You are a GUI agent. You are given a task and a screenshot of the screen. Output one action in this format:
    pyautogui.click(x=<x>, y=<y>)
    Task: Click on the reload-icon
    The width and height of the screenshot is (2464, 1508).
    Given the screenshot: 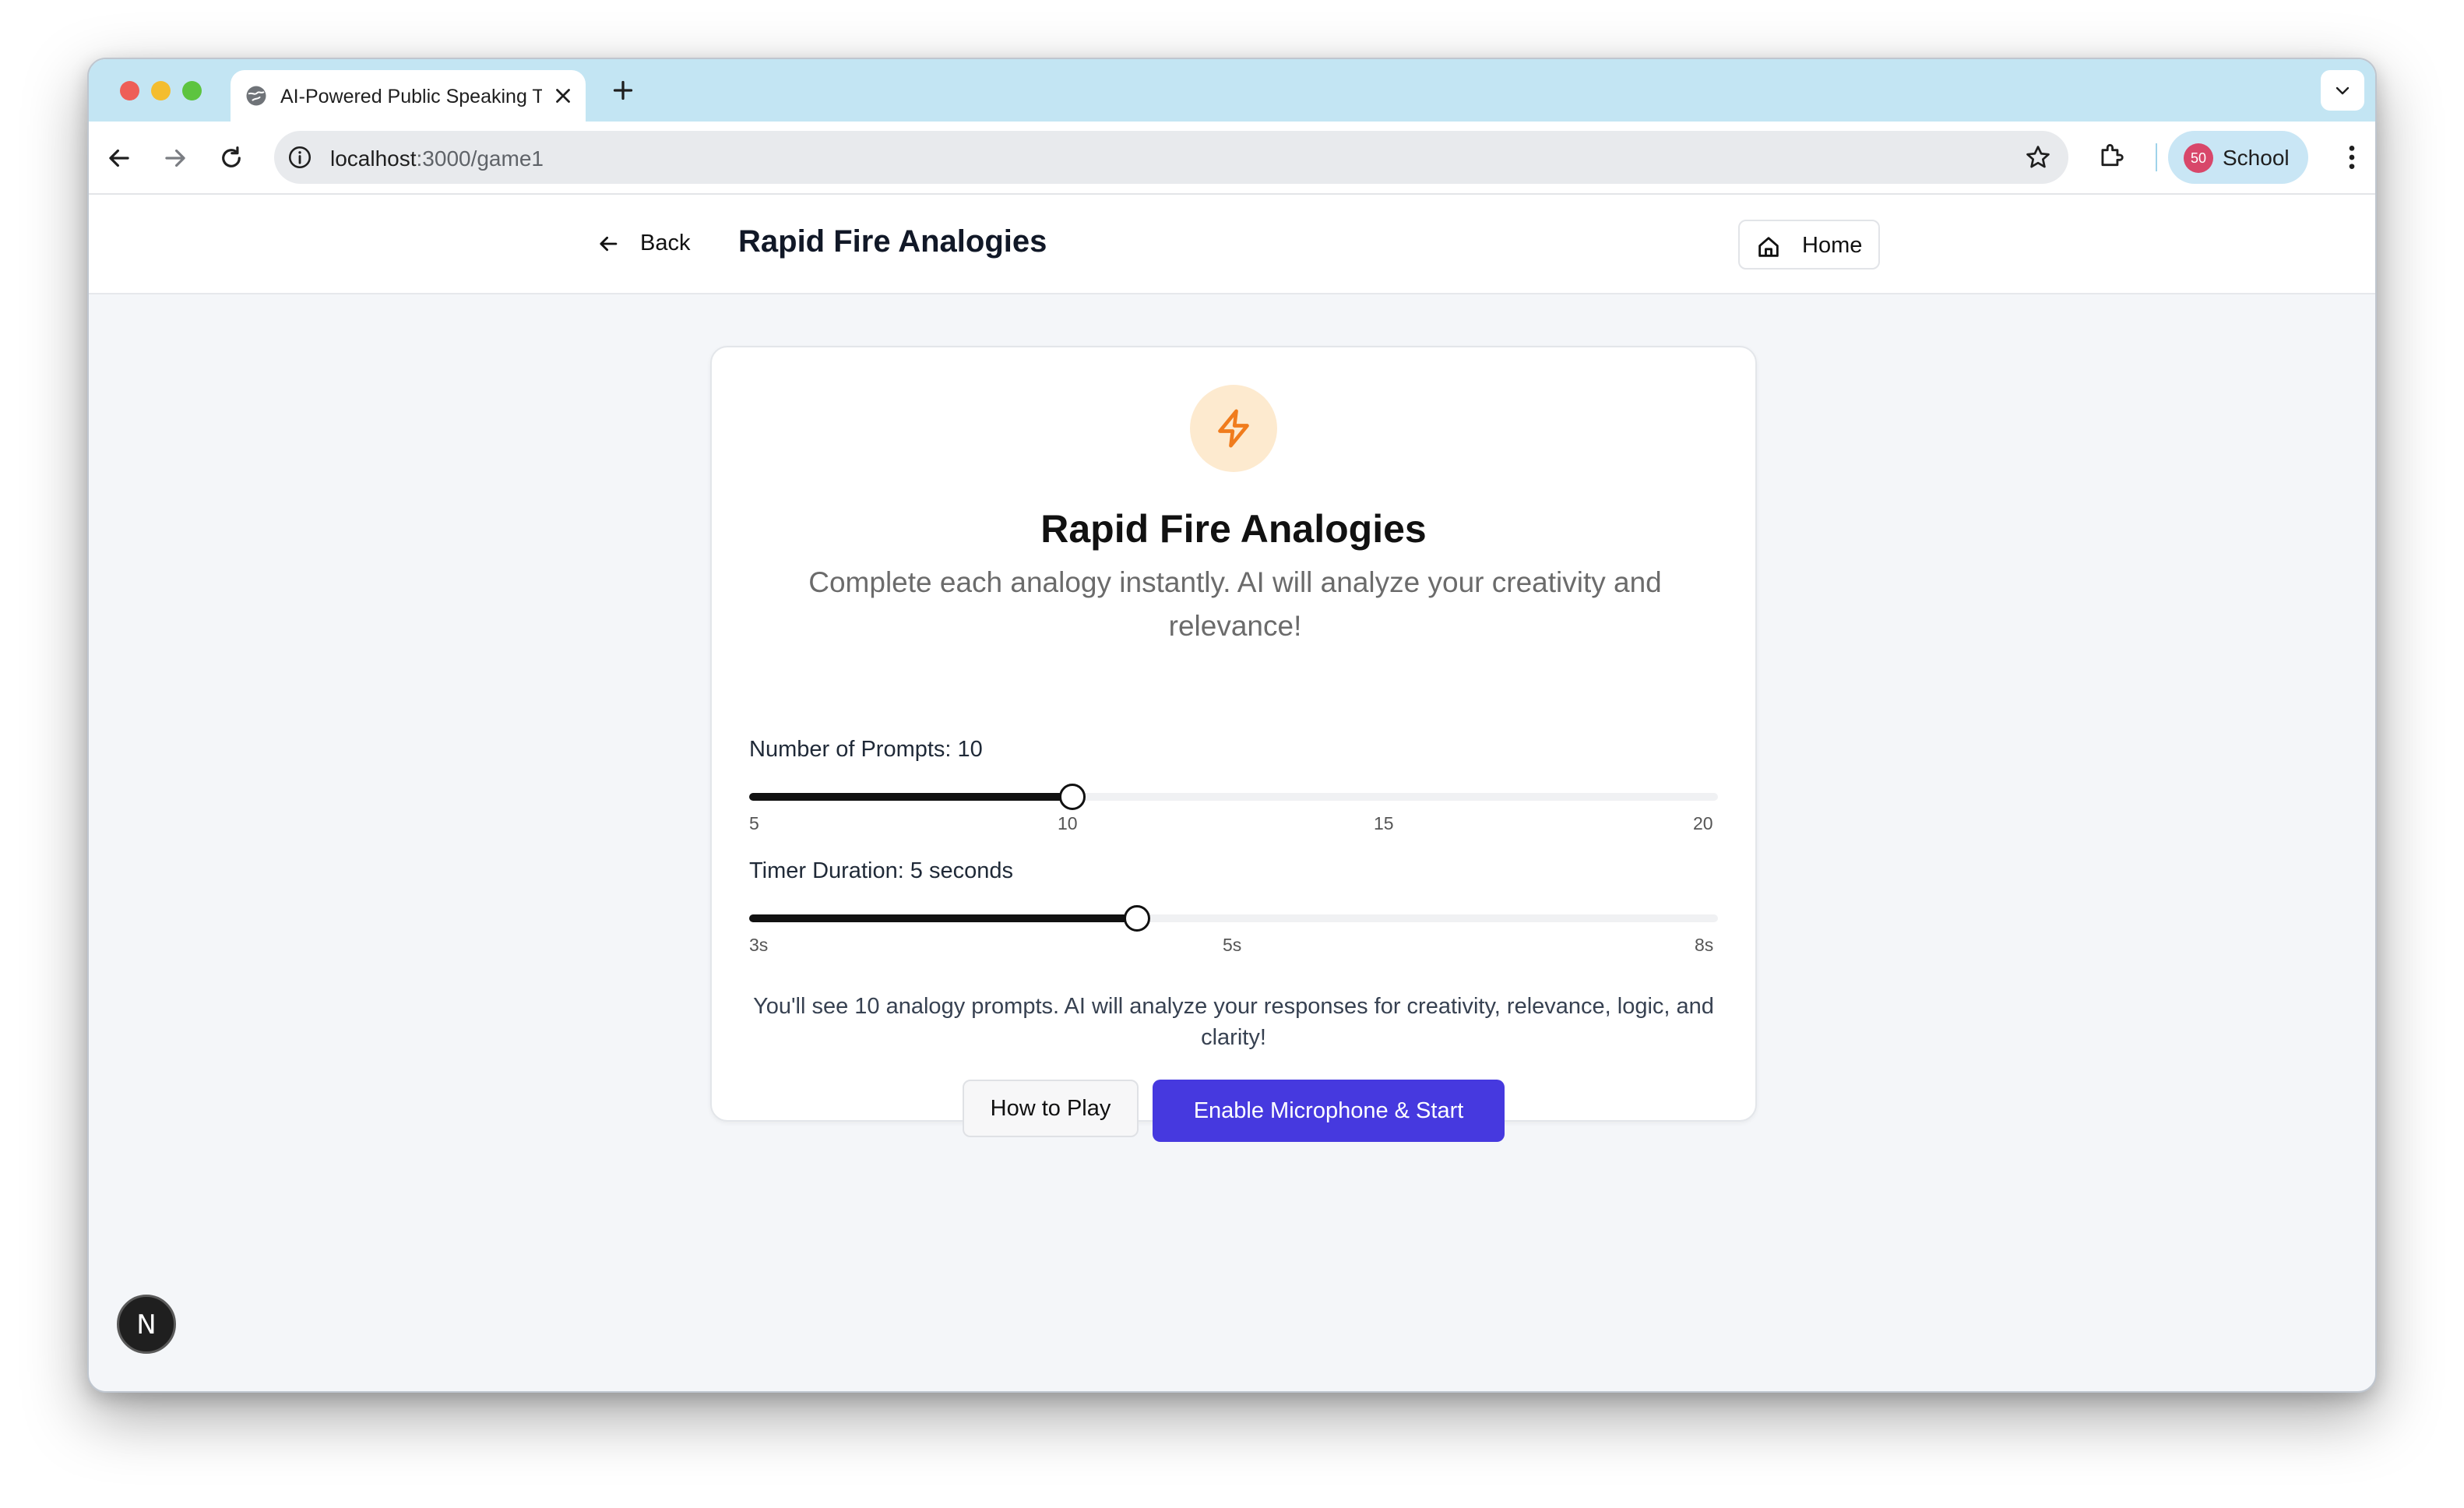 What is the action you would take?
    pyautogui.click(x=231, y=158)
    